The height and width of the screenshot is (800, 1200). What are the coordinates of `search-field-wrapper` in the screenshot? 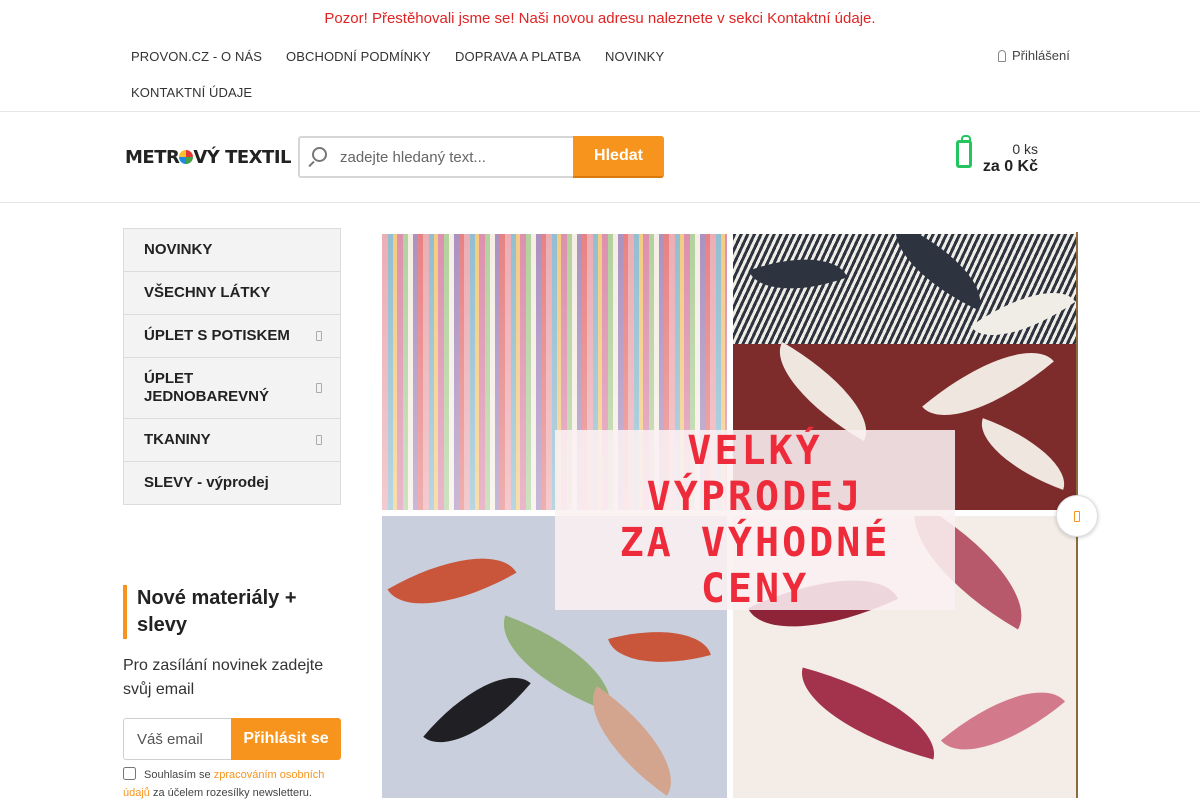 It's located at (435, 157).